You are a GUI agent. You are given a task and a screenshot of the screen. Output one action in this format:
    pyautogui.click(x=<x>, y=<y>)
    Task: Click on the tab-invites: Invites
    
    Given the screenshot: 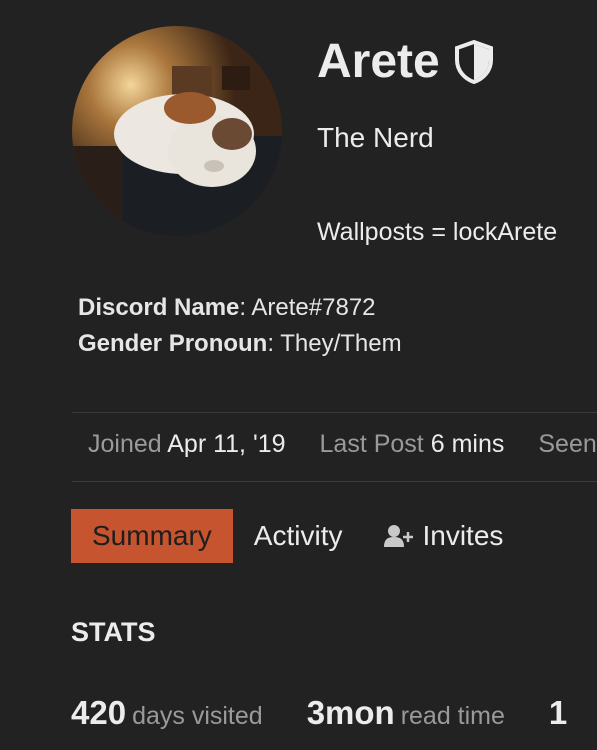 What is the action you would take?
    pyautogui.click(x=443, y=536)
    